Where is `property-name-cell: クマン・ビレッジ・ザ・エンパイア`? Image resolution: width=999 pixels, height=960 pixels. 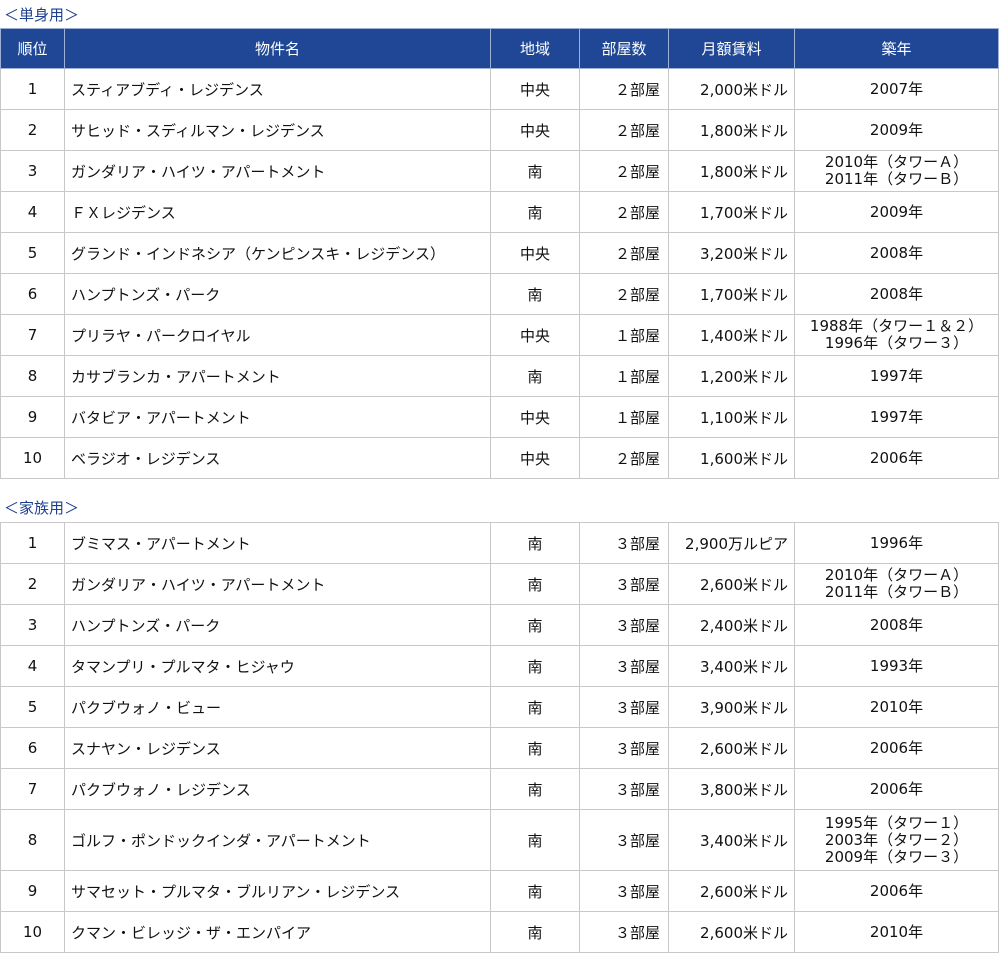
property-name-cell: クマン・ビレッジ・ザ・エンパイア is located at coordinates (277, 932).